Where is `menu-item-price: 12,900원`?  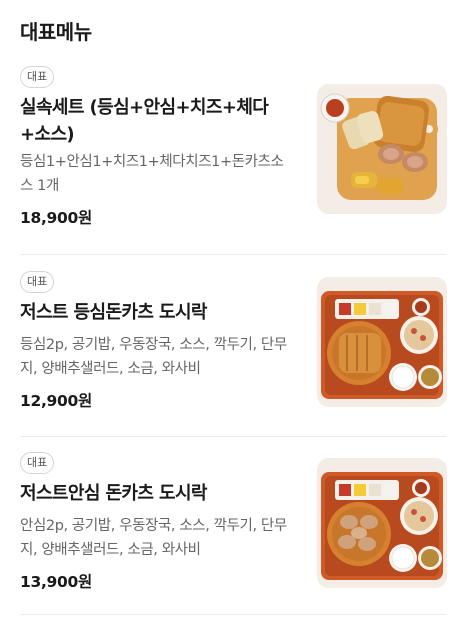 menu-item-price: 12,900원 is located at coordinates (56, 401).